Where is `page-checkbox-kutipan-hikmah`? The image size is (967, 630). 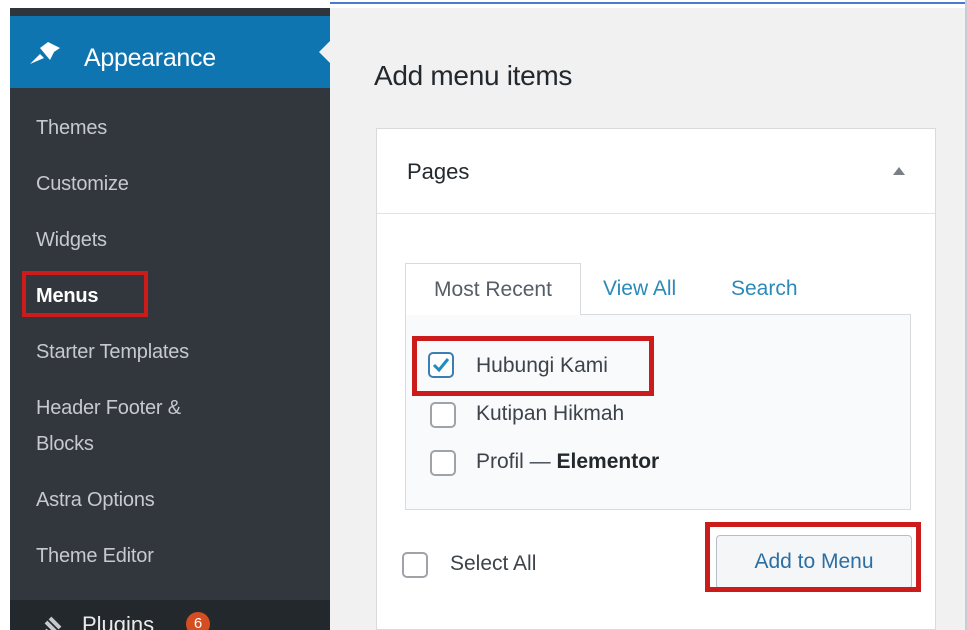
page-checkbox-kutipan-hikmah is located at coordinates (443, 415).